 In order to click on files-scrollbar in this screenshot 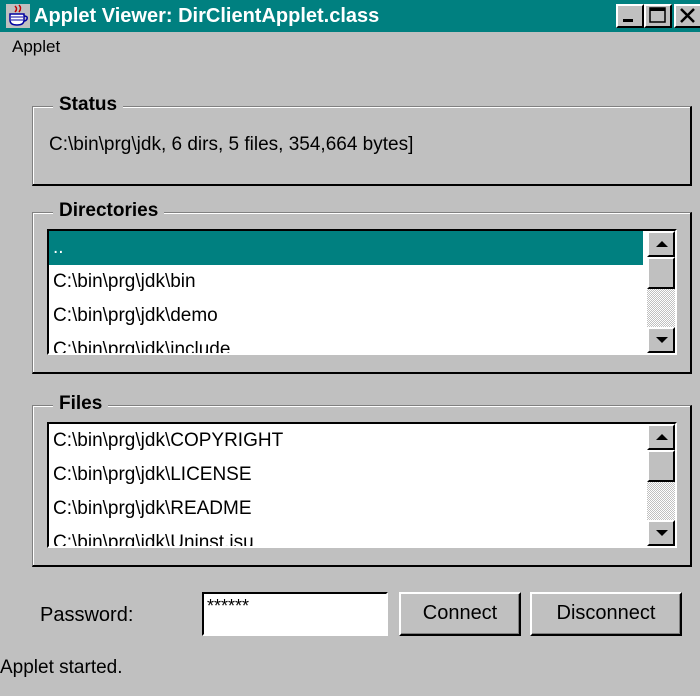, I will do `click(661, 485)`.